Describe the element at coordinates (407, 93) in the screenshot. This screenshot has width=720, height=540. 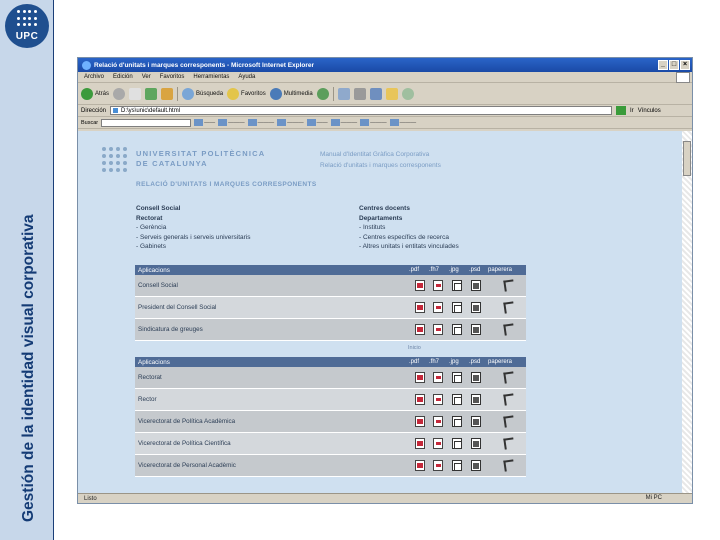
I see `messenger-button` at that location.